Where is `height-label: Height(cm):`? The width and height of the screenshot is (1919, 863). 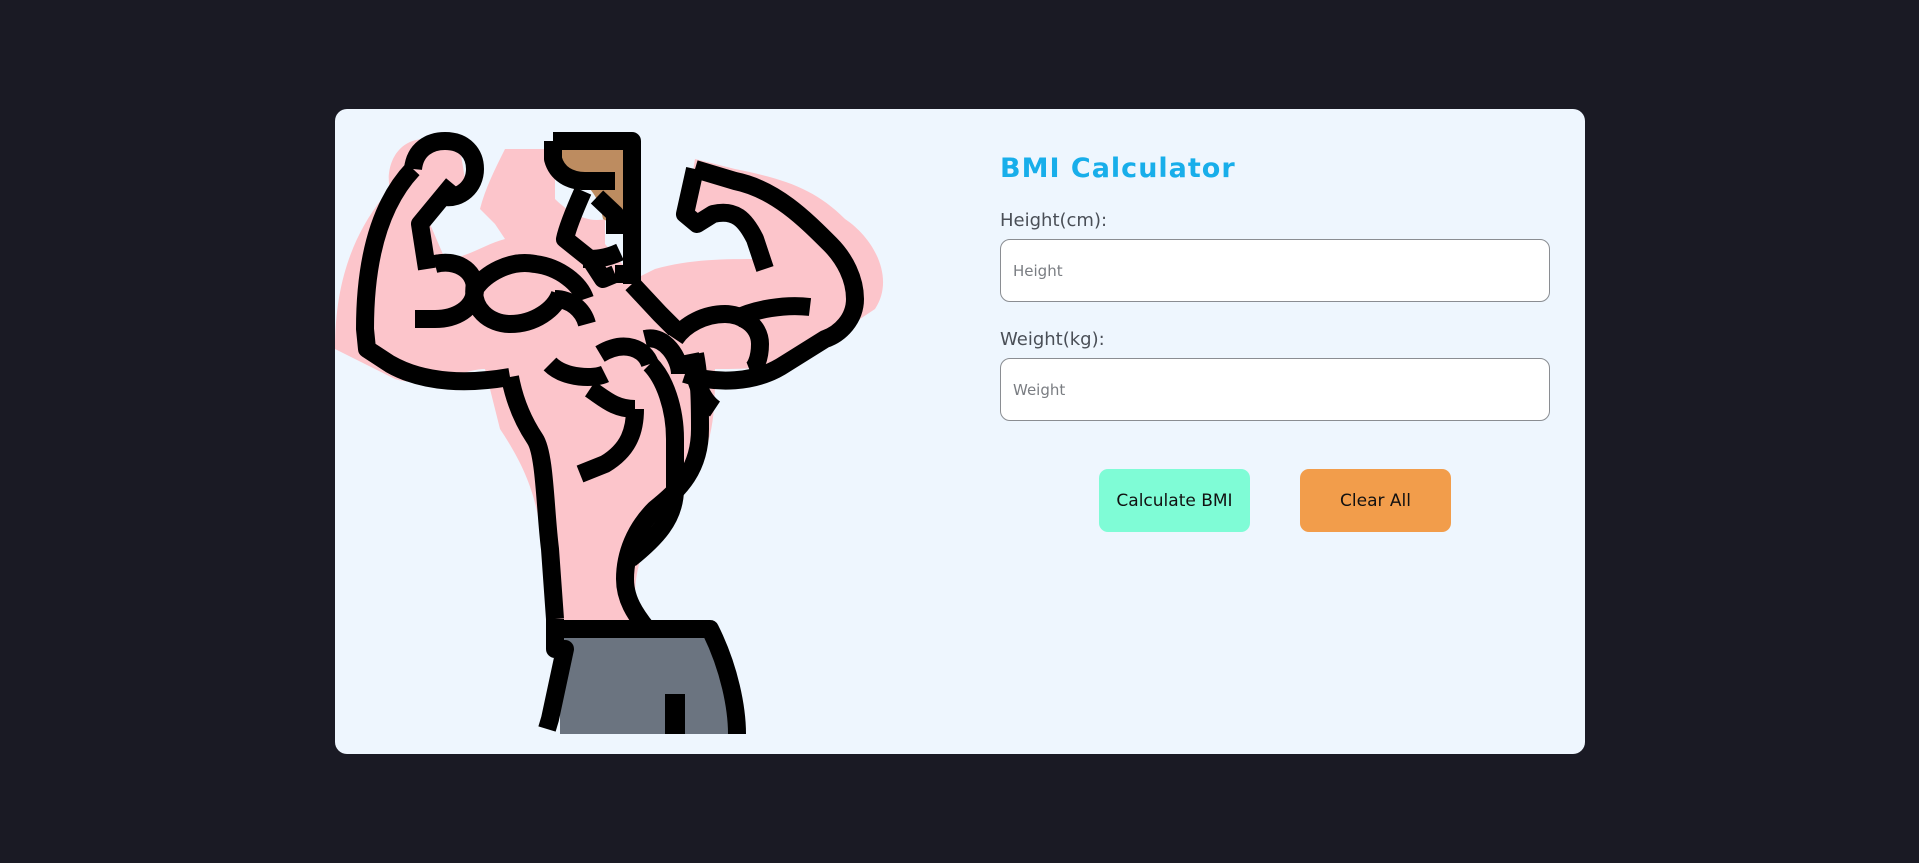 height-label: Height(cm): is located at coordinates (1054, 220).